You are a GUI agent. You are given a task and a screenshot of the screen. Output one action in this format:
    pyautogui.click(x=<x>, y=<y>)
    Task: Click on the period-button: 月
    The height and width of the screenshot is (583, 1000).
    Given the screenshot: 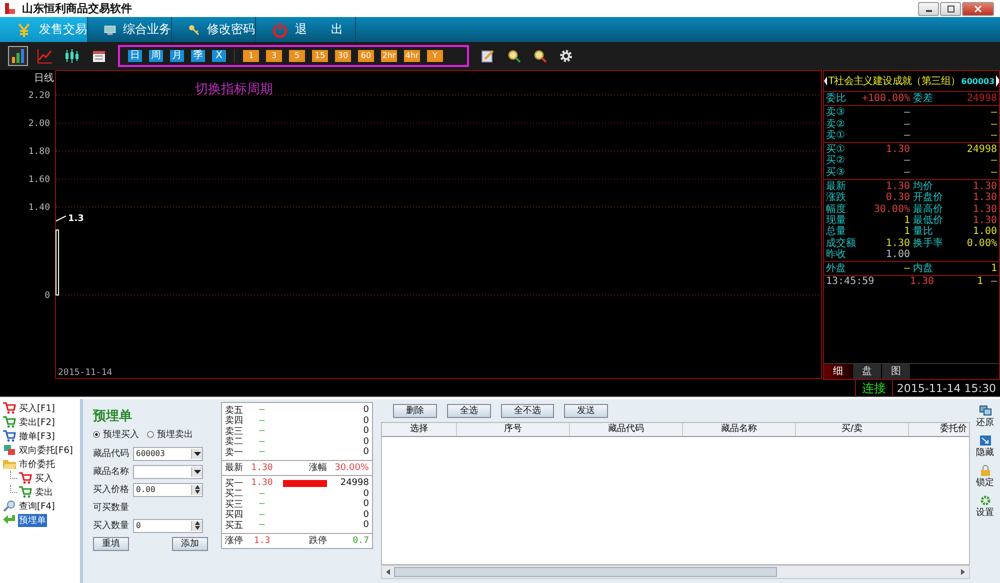 What is the action you would take?
    pyautogui.click(x=177, y=56)
    